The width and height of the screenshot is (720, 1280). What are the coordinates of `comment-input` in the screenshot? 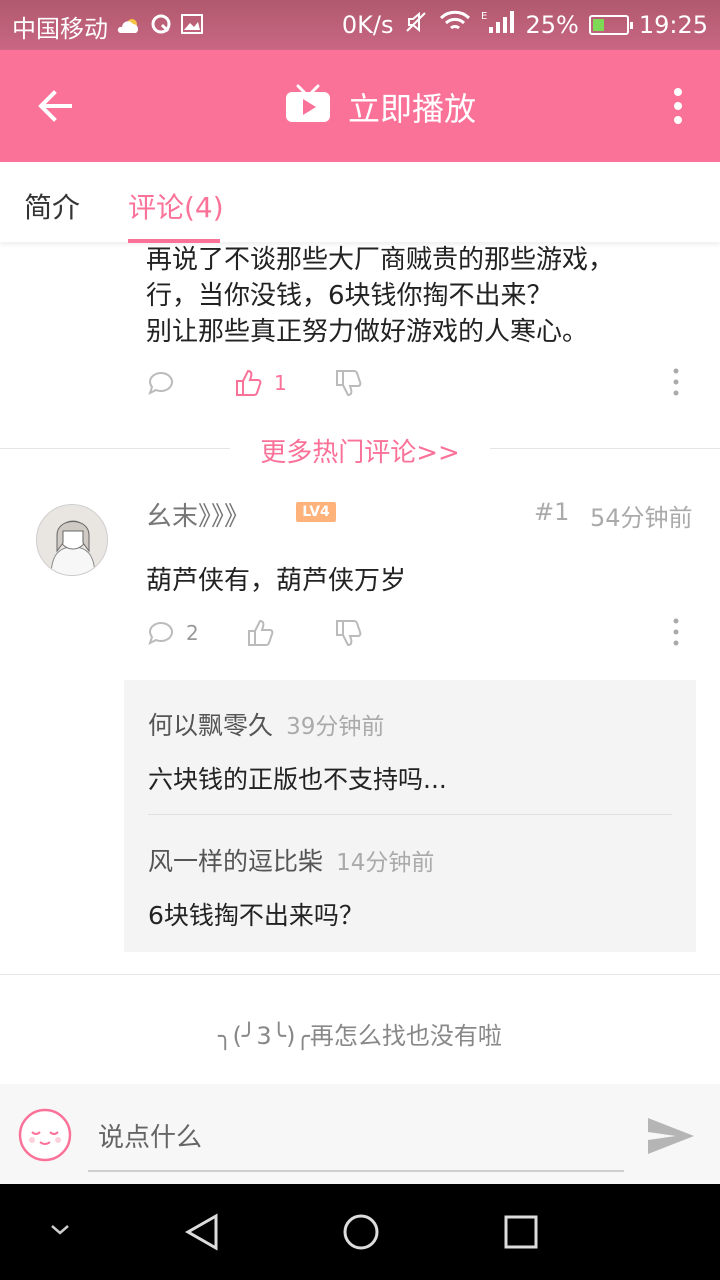 It's located at (356, 1139).